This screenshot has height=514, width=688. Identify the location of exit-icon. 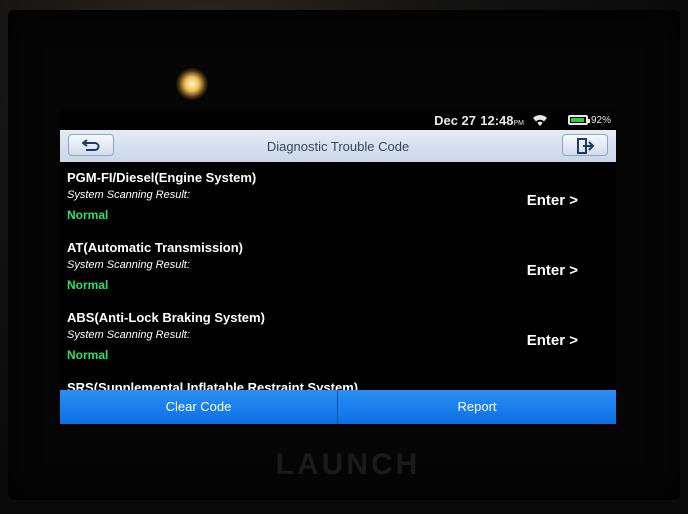
(586, 146).